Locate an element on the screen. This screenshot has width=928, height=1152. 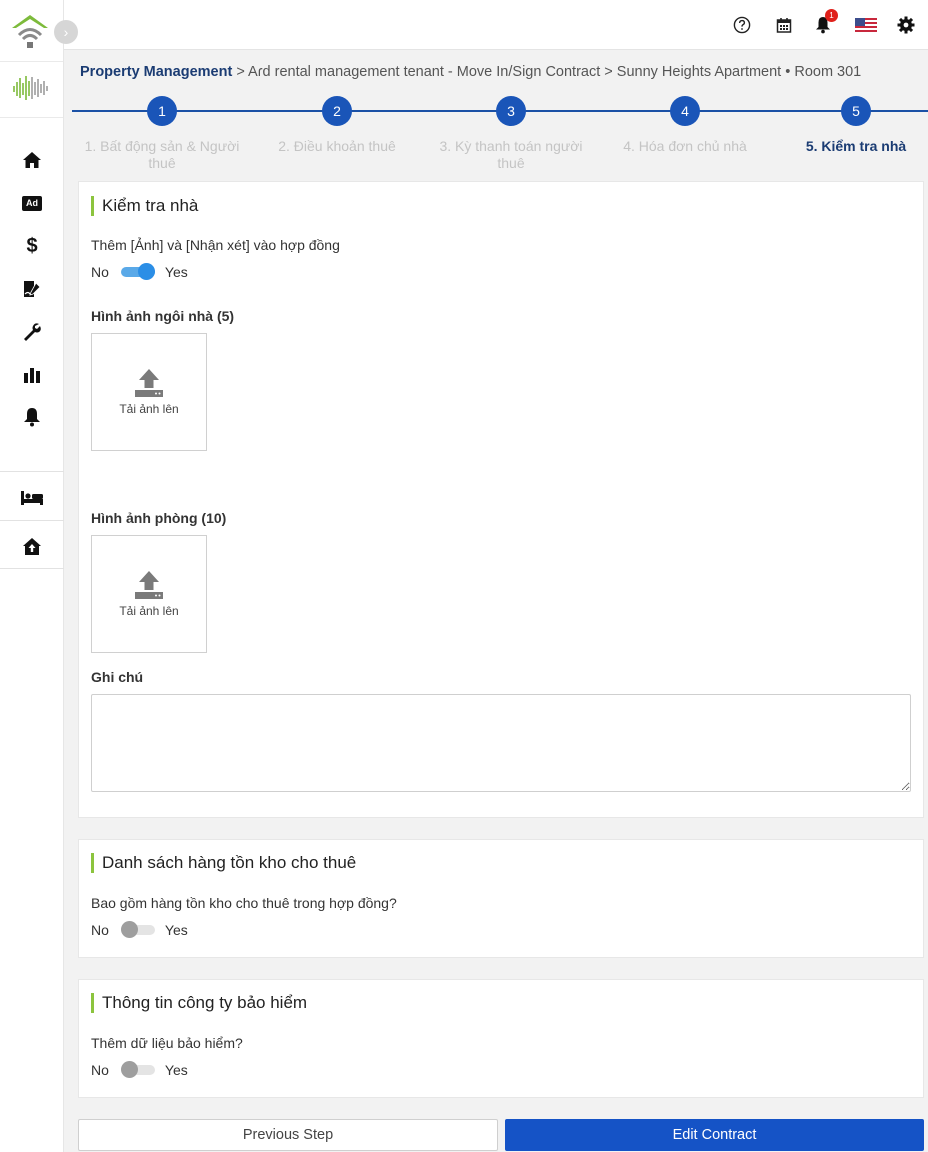
step-2-label: 2. Điều khoản thuê is located at coordinates (337, 146).